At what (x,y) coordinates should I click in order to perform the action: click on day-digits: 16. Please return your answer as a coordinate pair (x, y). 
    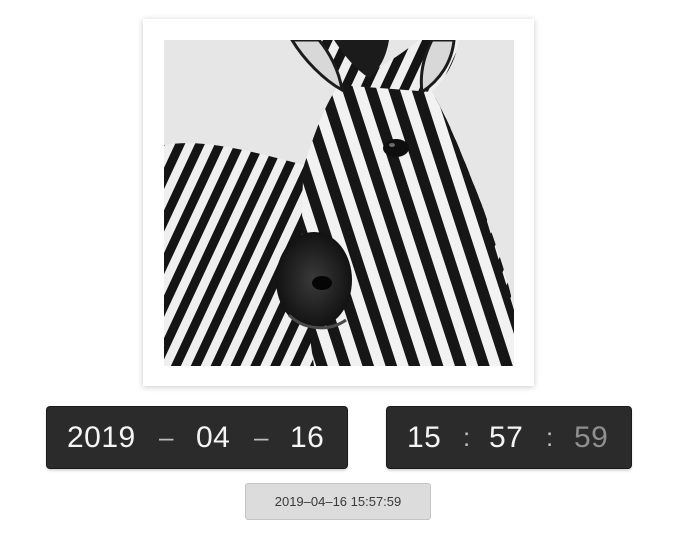
    Looking at the image, I should click on (307, 437).